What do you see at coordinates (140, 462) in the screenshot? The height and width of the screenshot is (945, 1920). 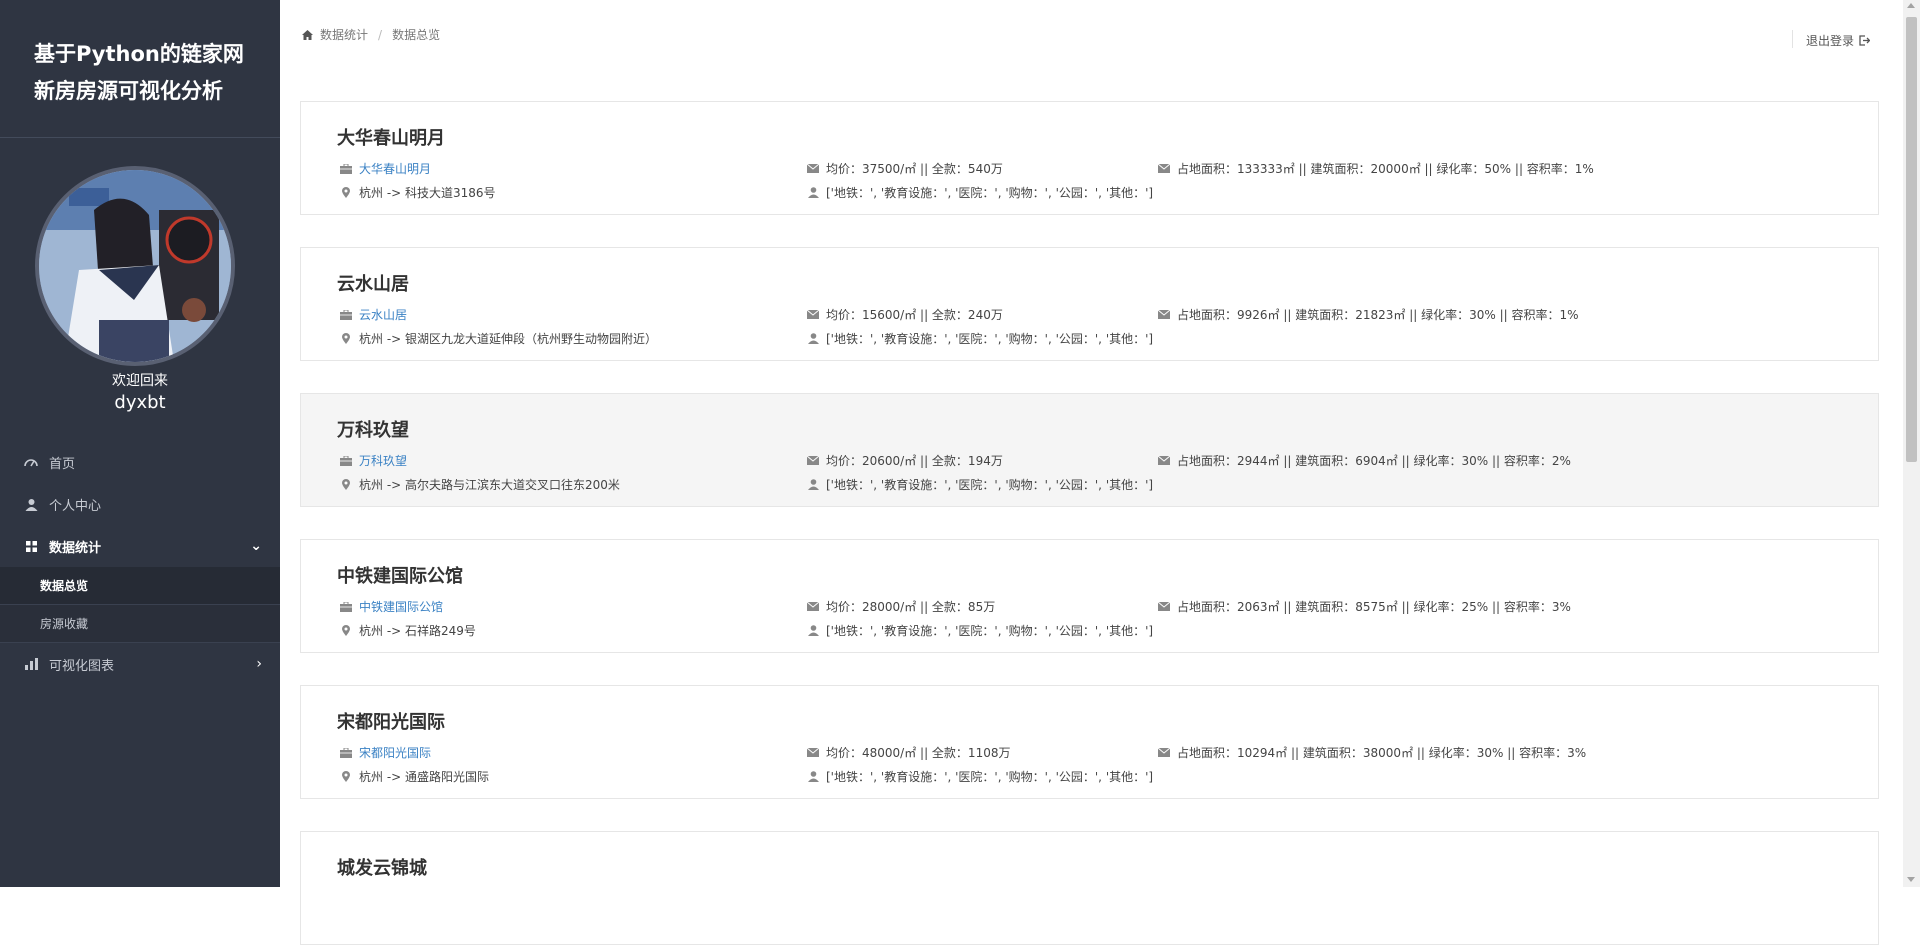 I see `nav-item-home: 首页` at bounding box center [140, 462].